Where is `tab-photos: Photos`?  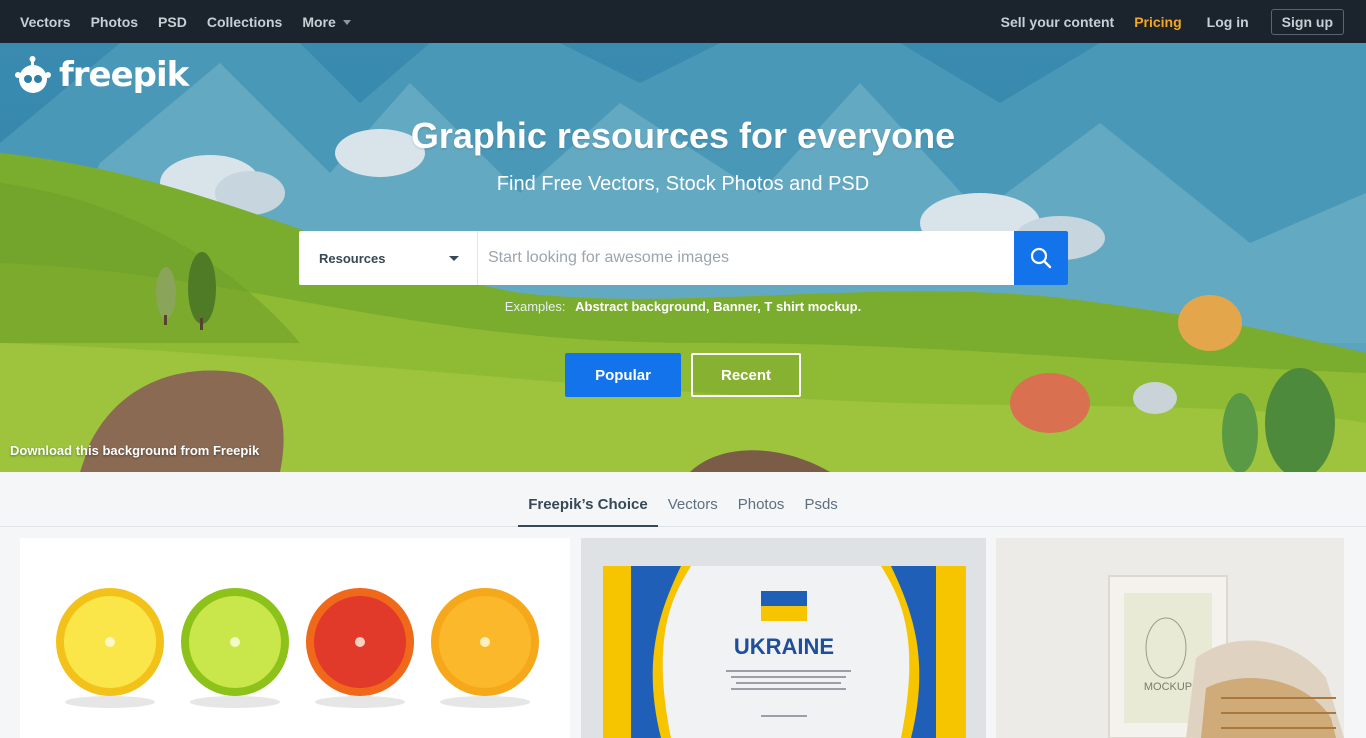 tab-photos: Photos is located at coordinates (761, 499).